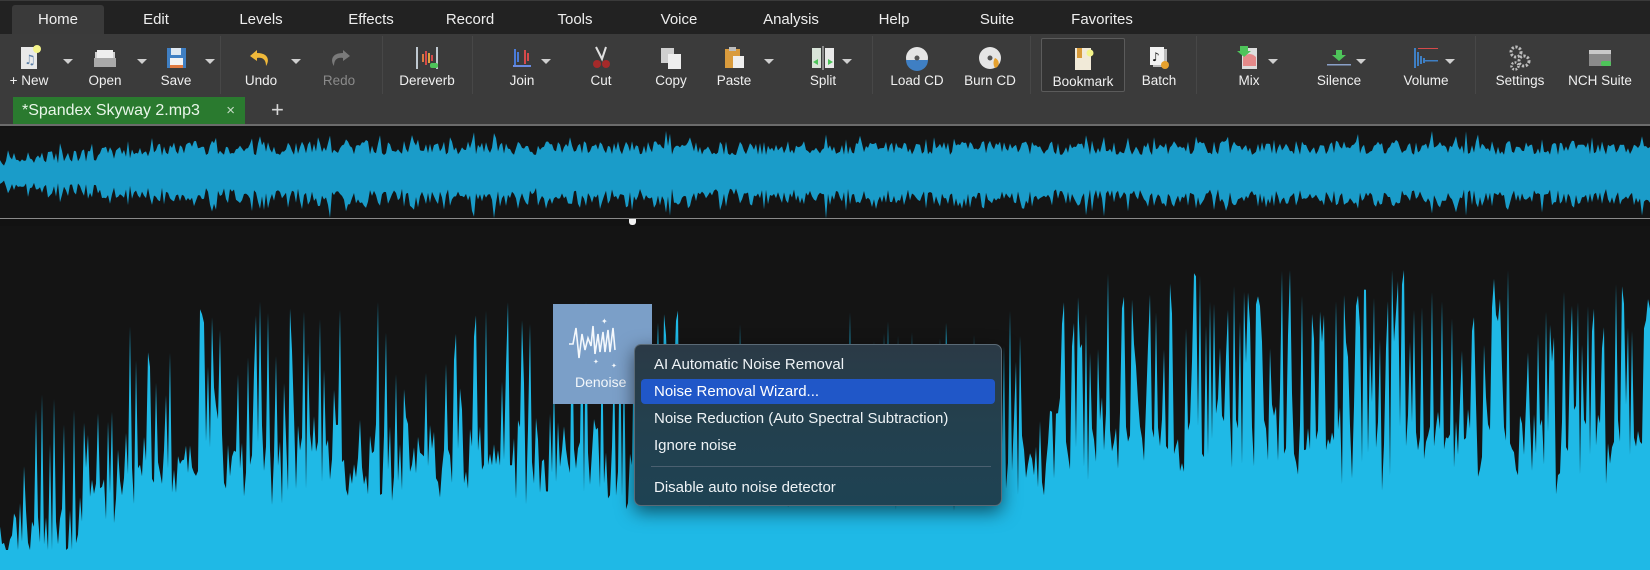 The height and width of the screenshot is (570, 1650). I want to click on bookmark-button: Bookmark, so click(1083, 65).